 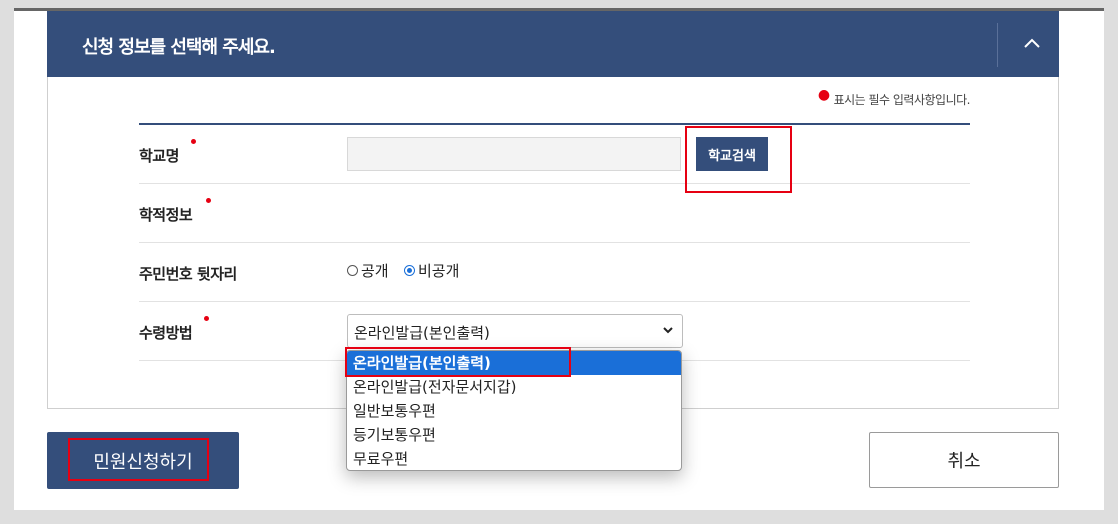 I want to click on delivery-method-label: 수령방법, so click(x=166, y=333).